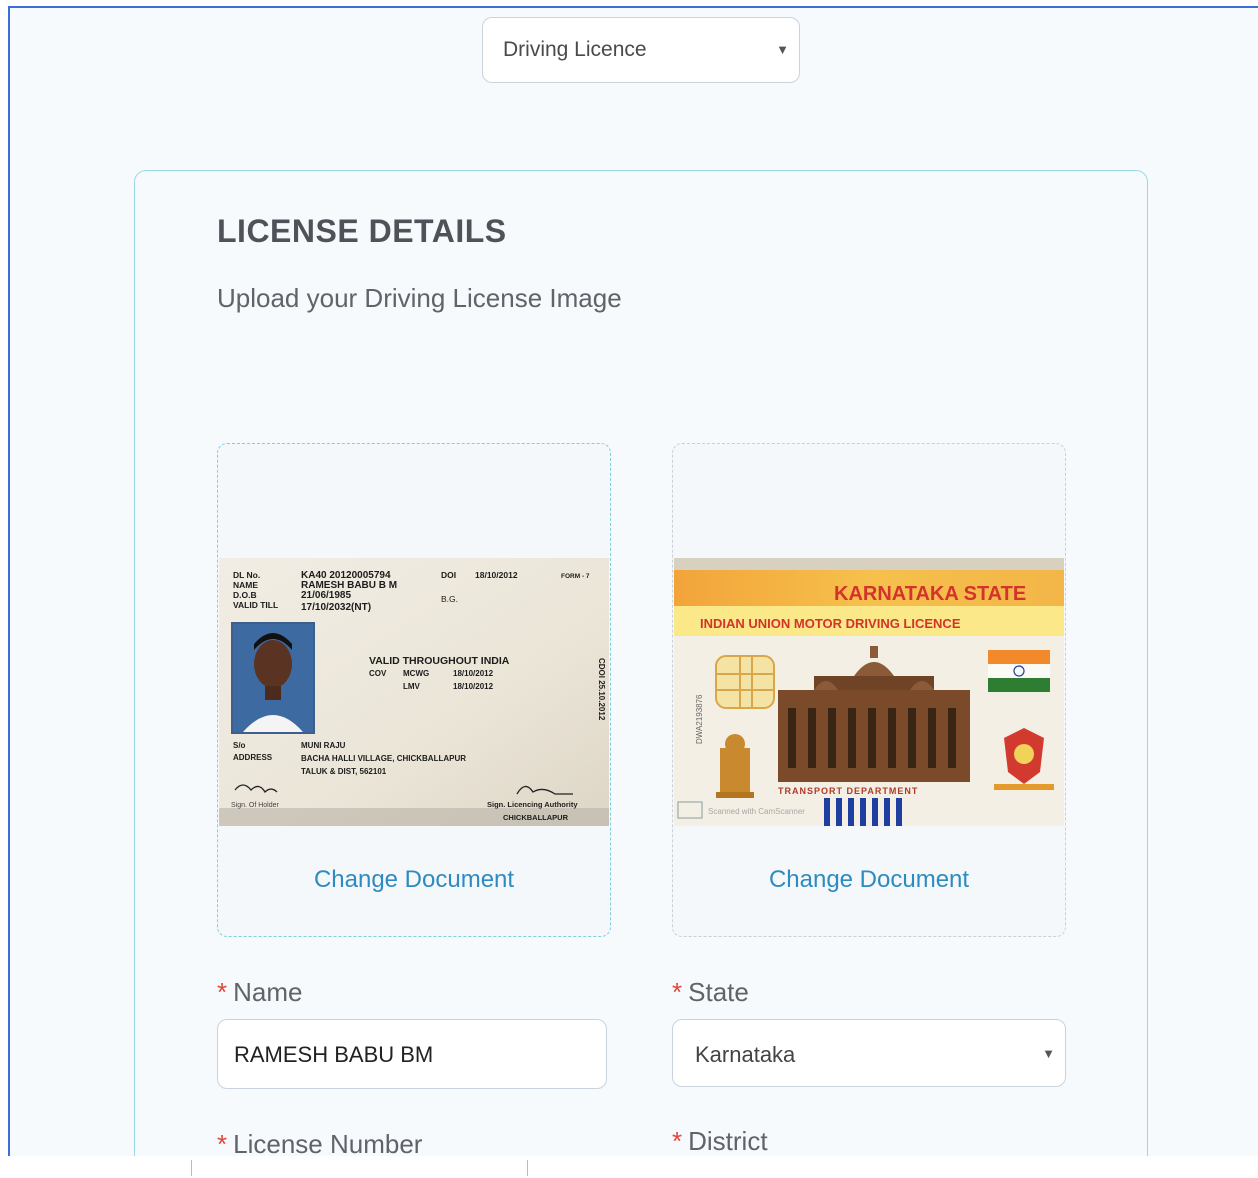  I want to click on form-no: FORM - 7, so click(575, 576).